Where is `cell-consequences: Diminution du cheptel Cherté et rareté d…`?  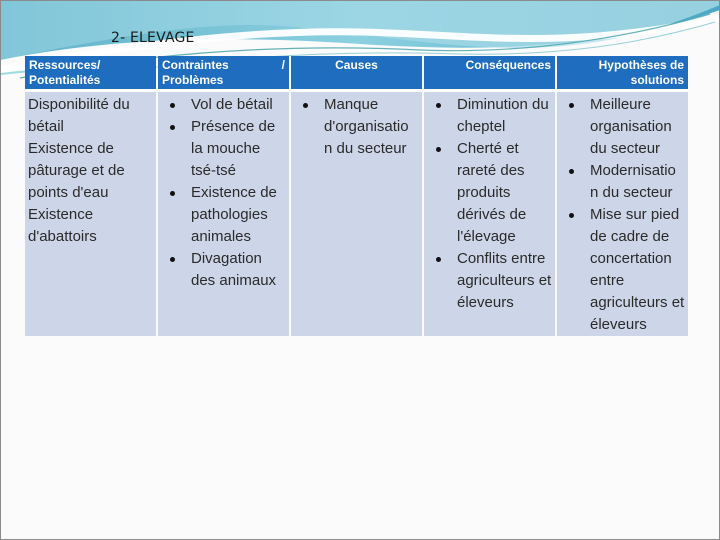 cell-consequences: Diminution du cheptel Cherté et rareté d… is located at coordinates (489, 214).